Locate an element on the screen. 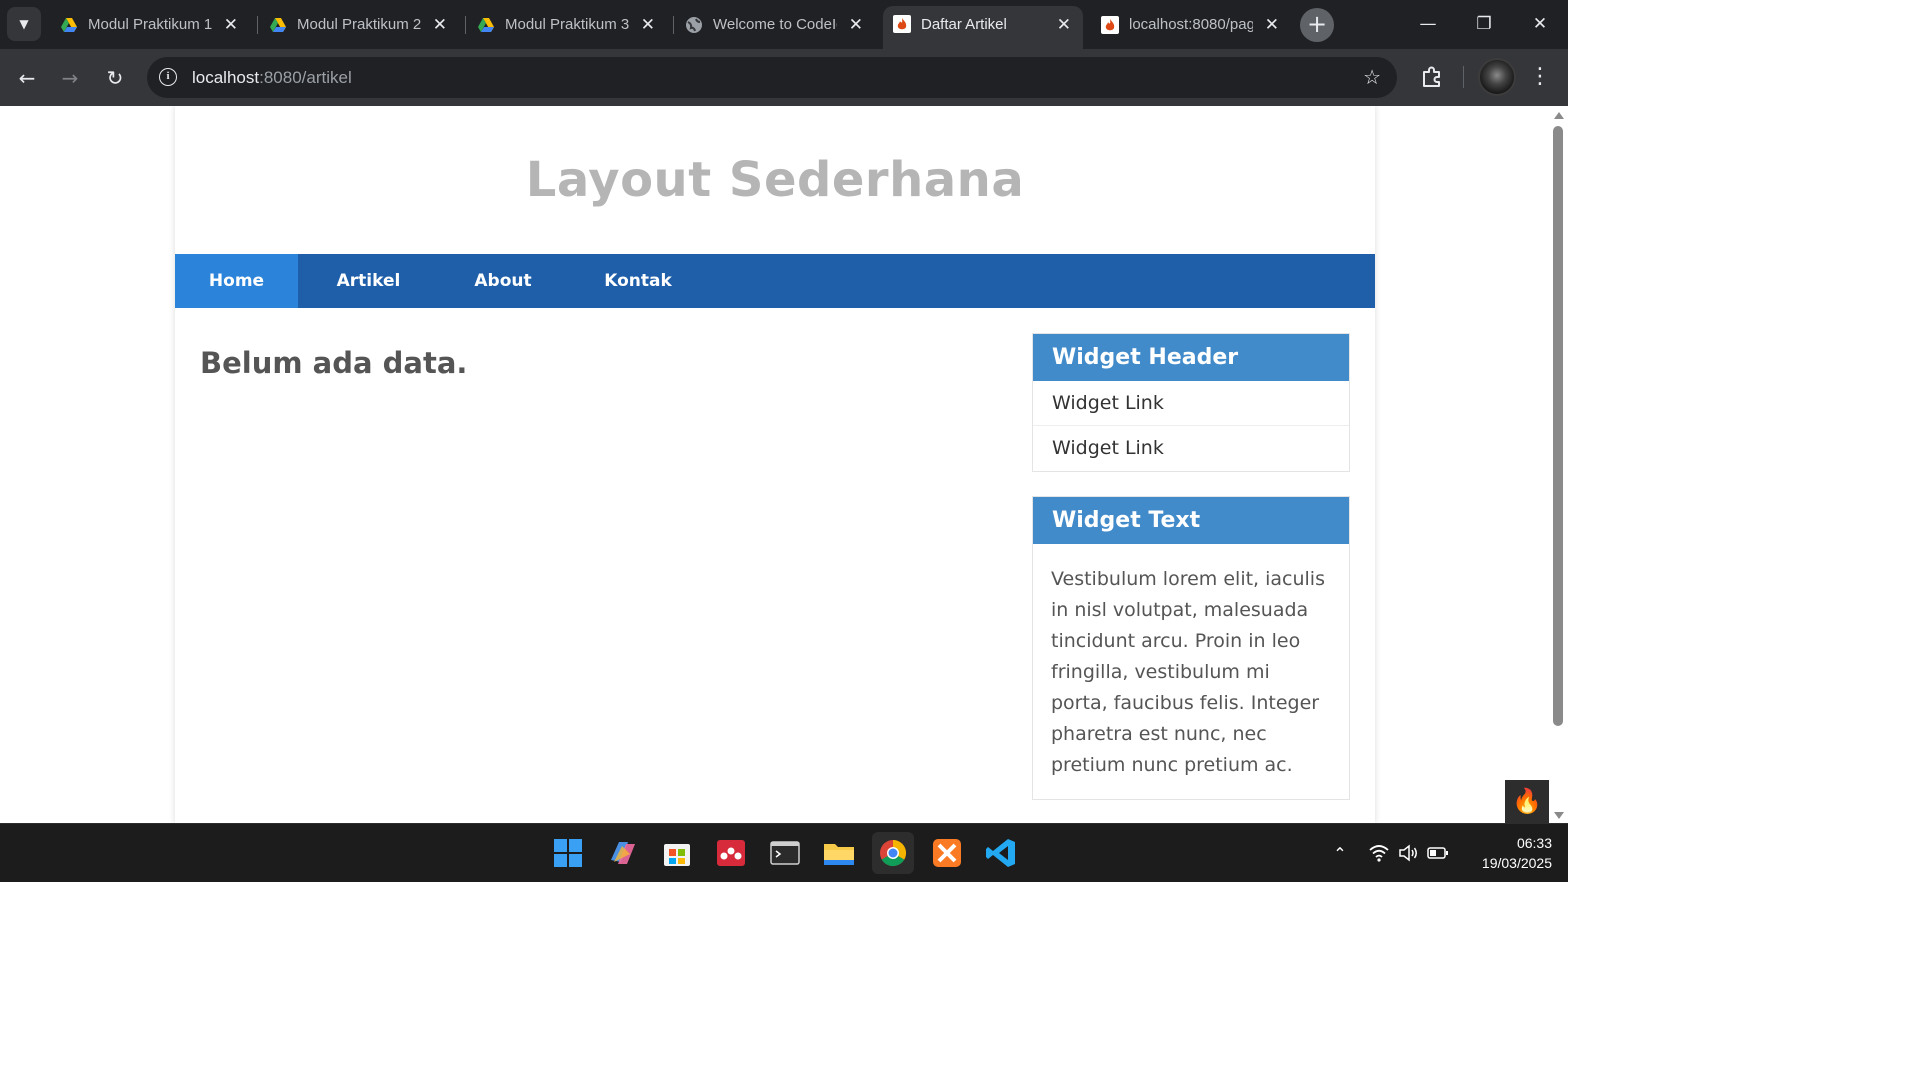 Image resolution: width=1920 pixels, height=1080 pixels. back-button: ← is located at coordinates (27, 78).